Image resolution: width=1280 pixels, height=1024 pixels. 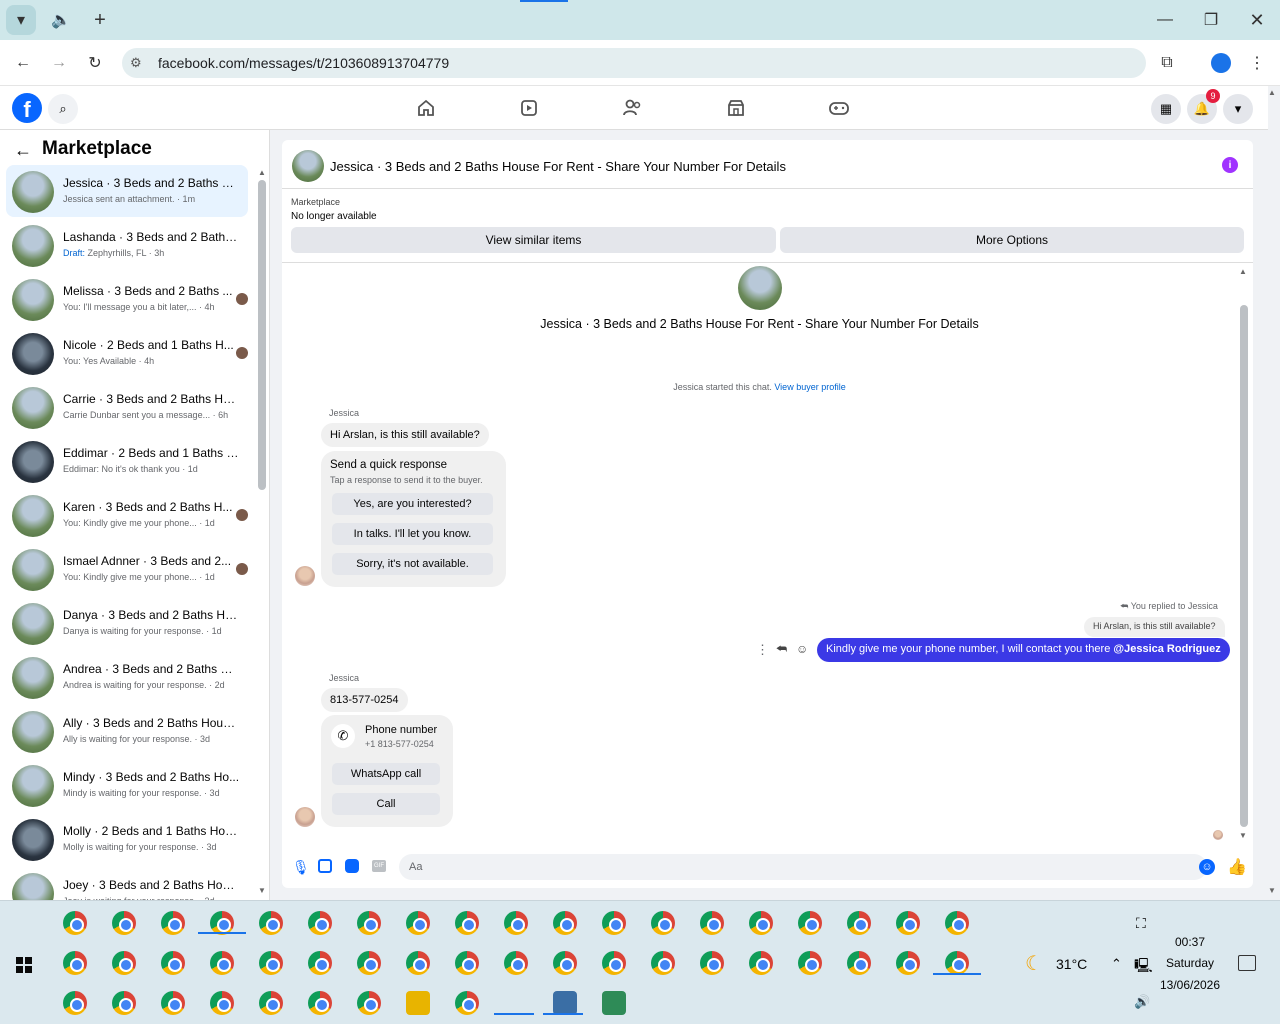 What do you see at coordinates (100, 20) in the screenshot?
I see `new-tab-button: +` at bounding box center [100, 20].